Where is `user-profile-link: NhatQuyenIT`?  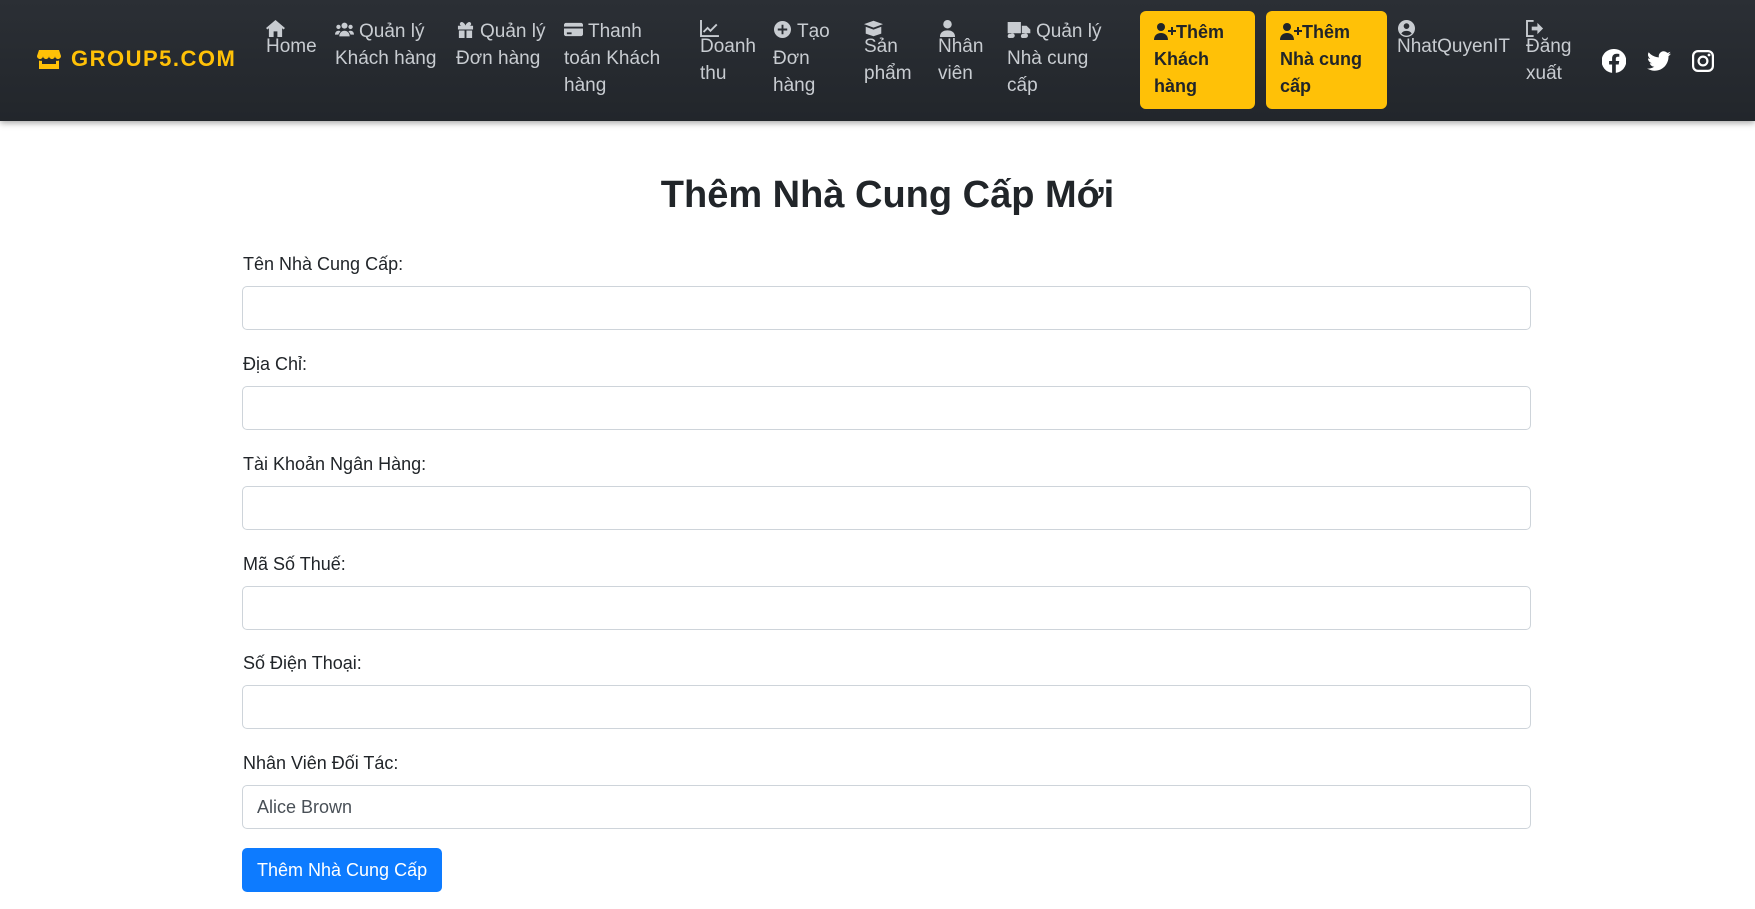 user-profile-link: NhatQuyenIT is located at coordinates (1453, 39).